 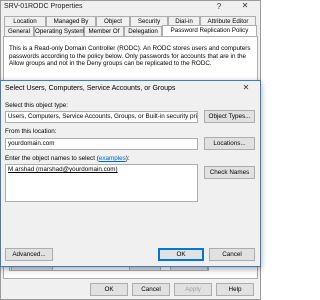 I want to click on tab-member-of: Member Of, so click(x=104, y=31).